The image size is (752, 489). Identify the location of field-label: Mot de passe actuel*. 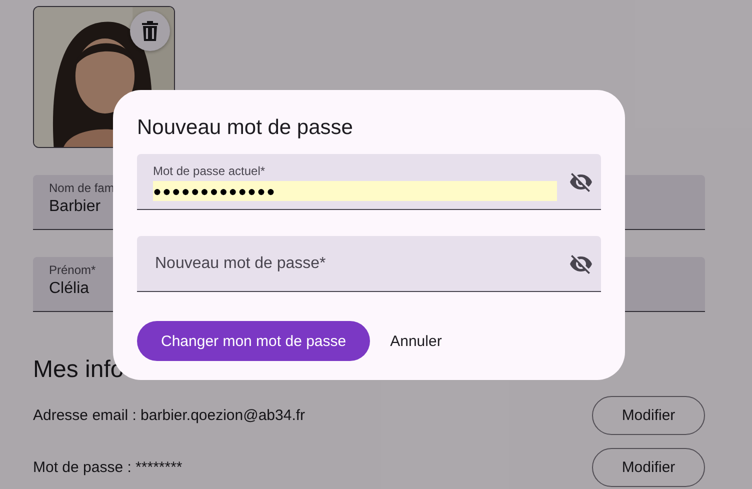
(209, 171).